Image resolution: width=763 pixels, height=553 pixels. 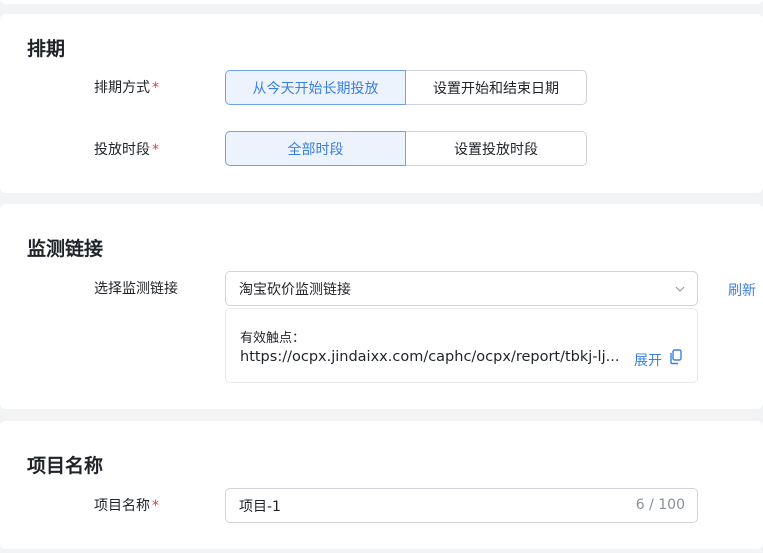 What do you see at coordinates (122, 506) in the screenshot?
I see `project-name-label-text: 项目名称` at bounding box center [122, 506].